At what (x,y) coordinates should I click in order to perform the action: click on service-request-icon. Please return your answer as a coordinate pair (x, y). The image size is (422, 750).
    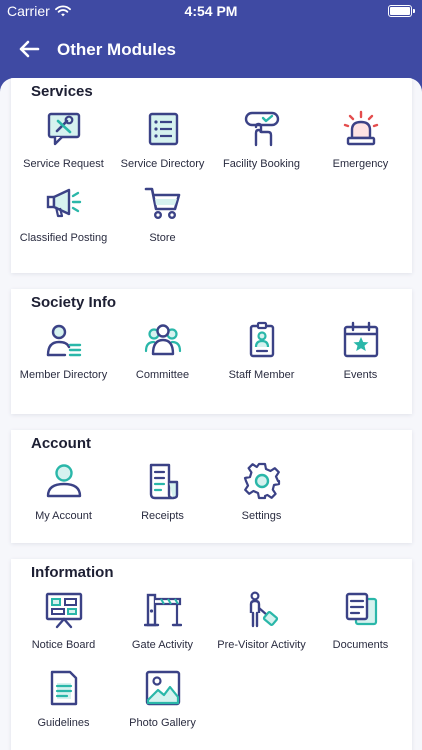
    Looking at the image, I should click on (64, 129).